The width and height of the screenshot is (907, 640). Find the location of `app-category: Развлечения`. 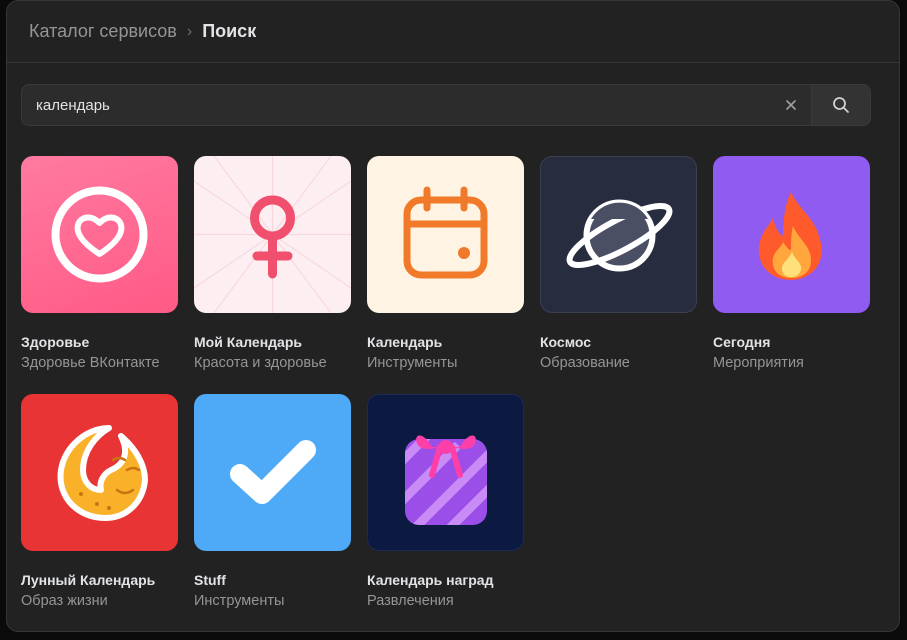

app-category: Развлечения is located at coordinates (410, 601).